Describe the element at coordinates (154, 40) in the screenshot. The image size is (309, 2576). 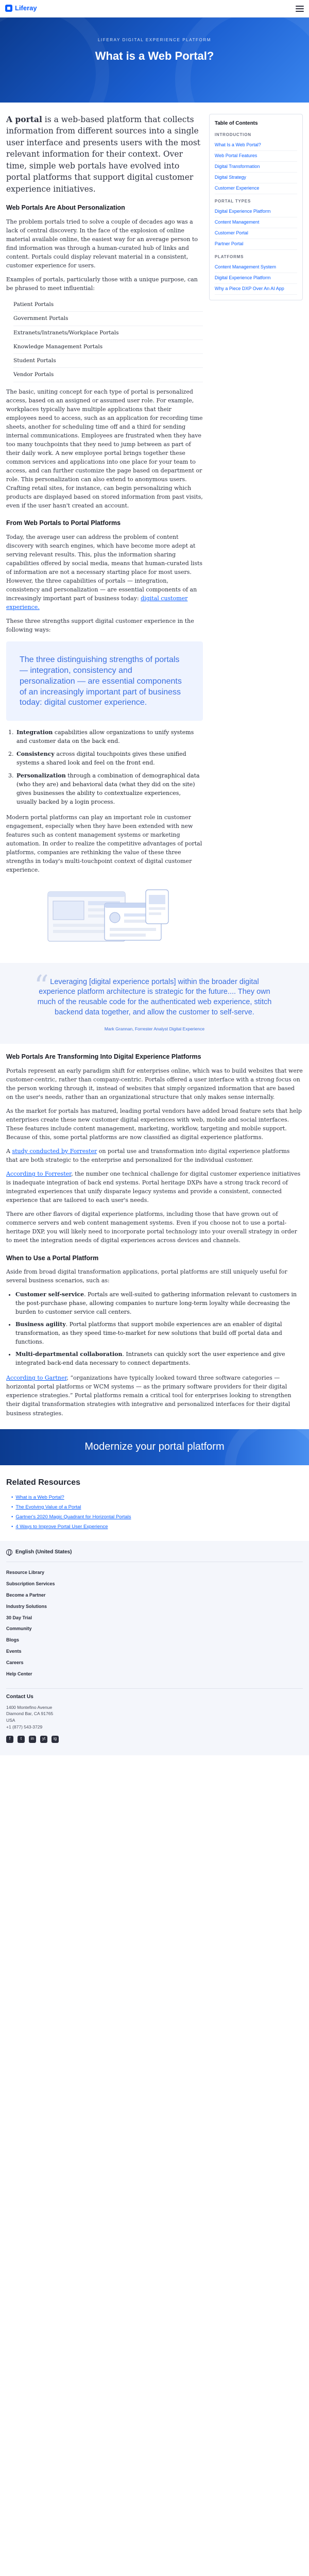
I see `hero-eyebrow: Liferay Digital Experience Platform` at that location.